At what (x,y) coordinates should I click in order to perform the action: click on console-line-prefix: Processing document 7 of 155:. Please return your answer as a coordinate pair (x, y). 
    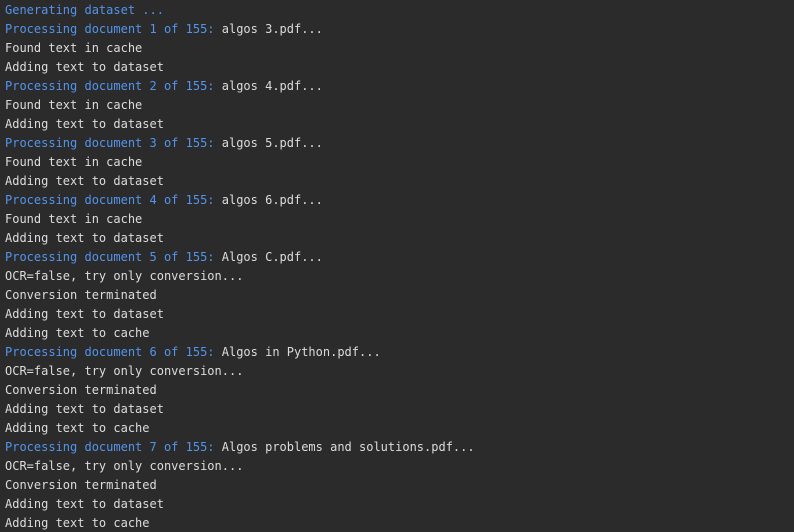
    Looking at the image, I should click on (110, 447).